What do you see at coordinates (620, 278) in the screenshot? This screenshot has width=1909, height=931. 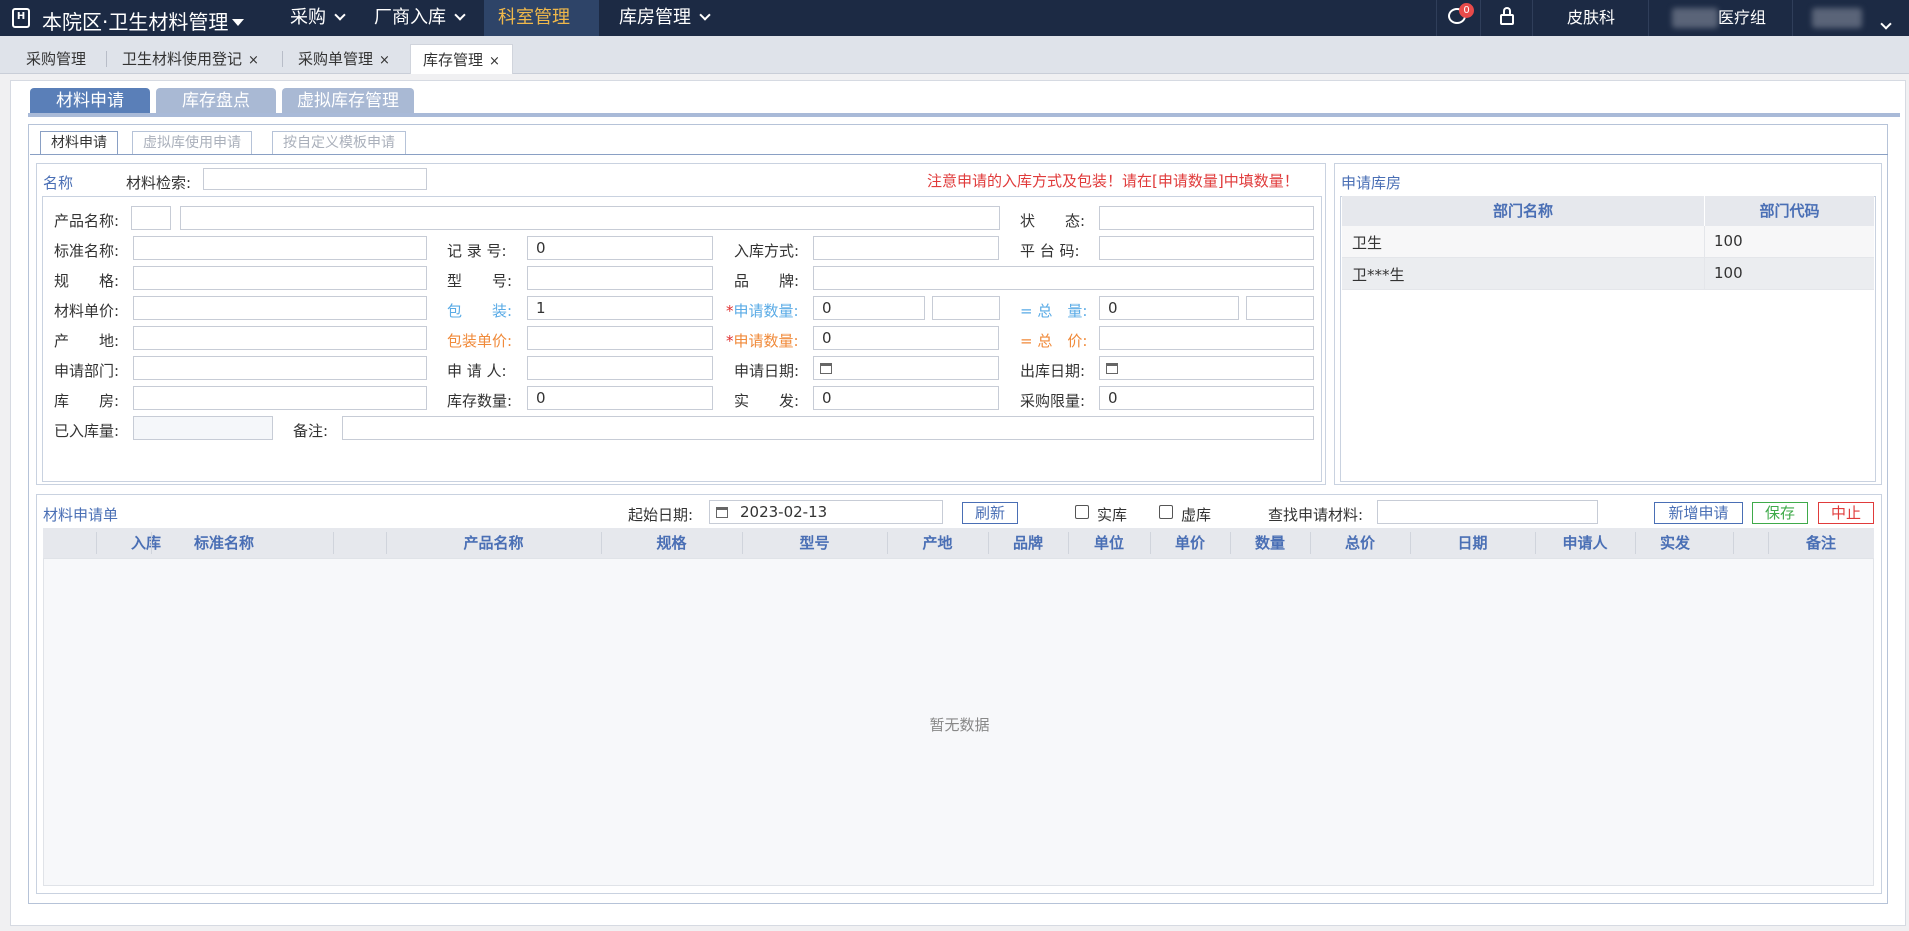 I see `model-input` at bounding box center [620, 278].